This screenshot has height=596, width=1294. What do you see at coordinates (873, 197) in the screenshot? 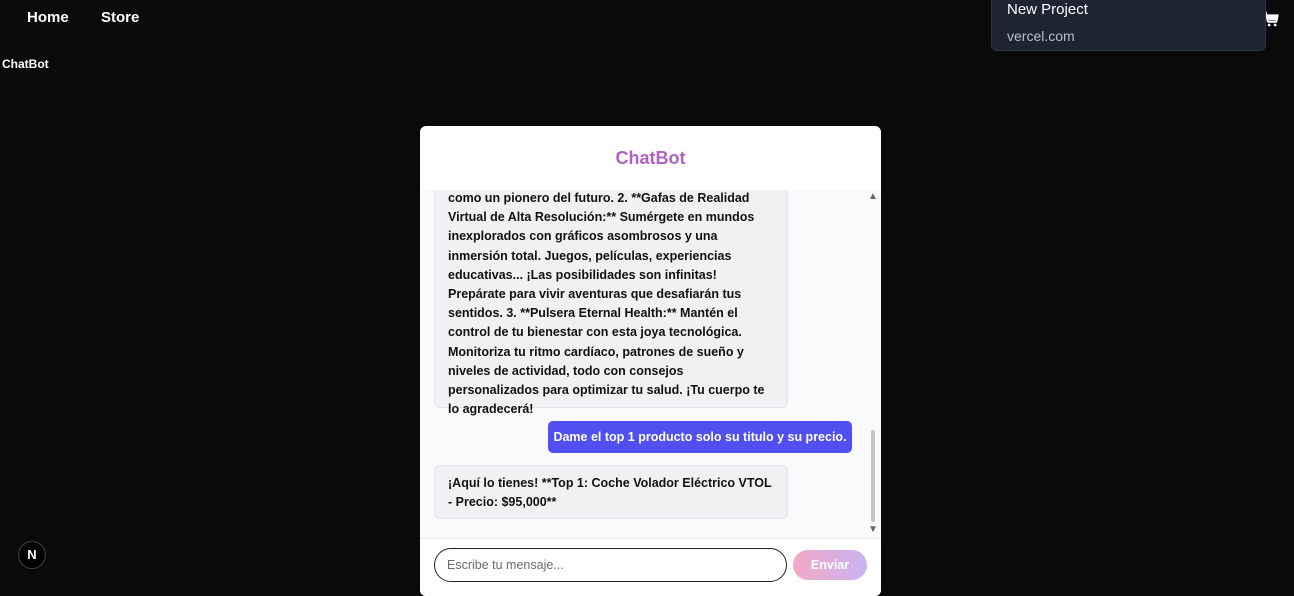
I see `chevron-up-icon: ▲` at bounding box center [873, 197].